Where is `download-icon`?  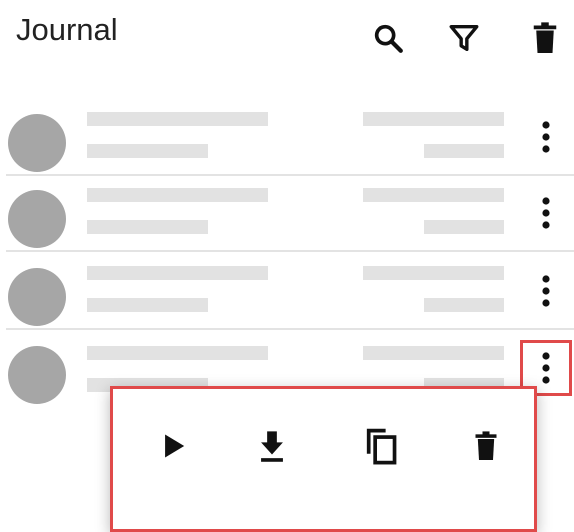 download-icon is located at coordinates (272, 446).